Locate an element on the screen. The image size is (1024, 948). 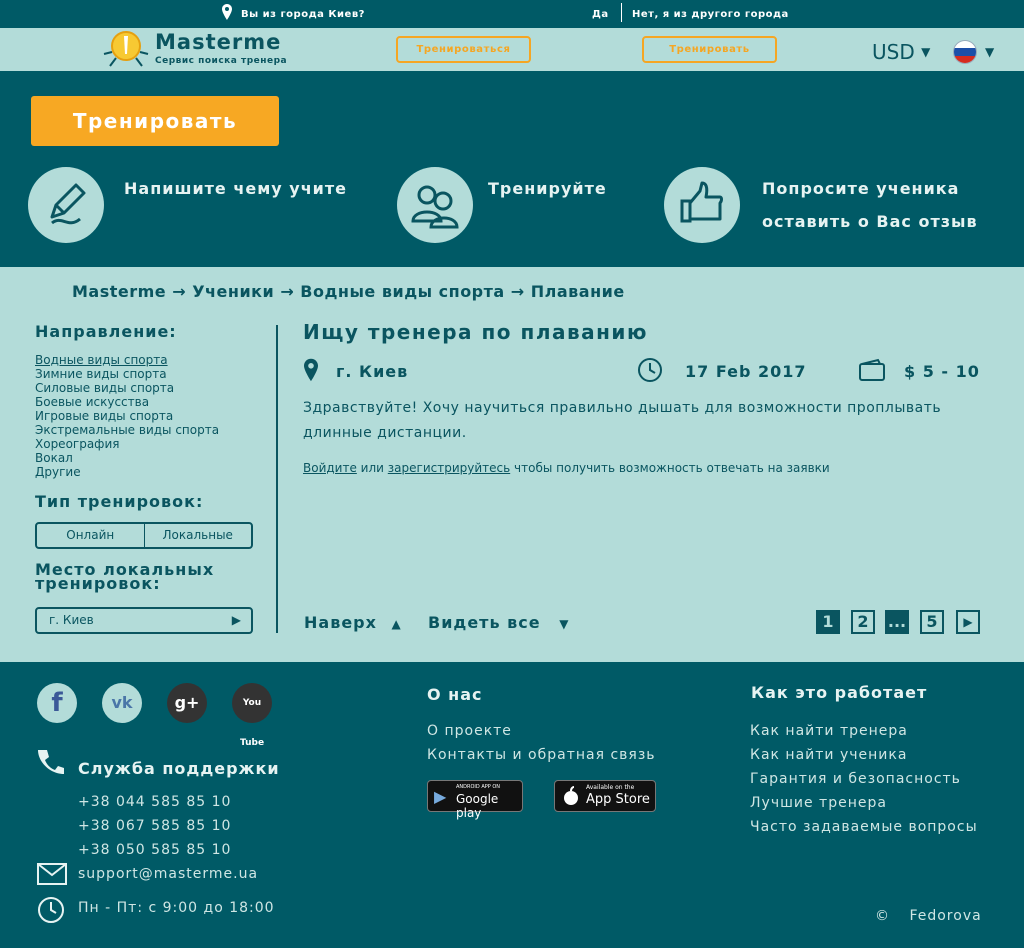
users-icon is located at coordinates (435, 207).